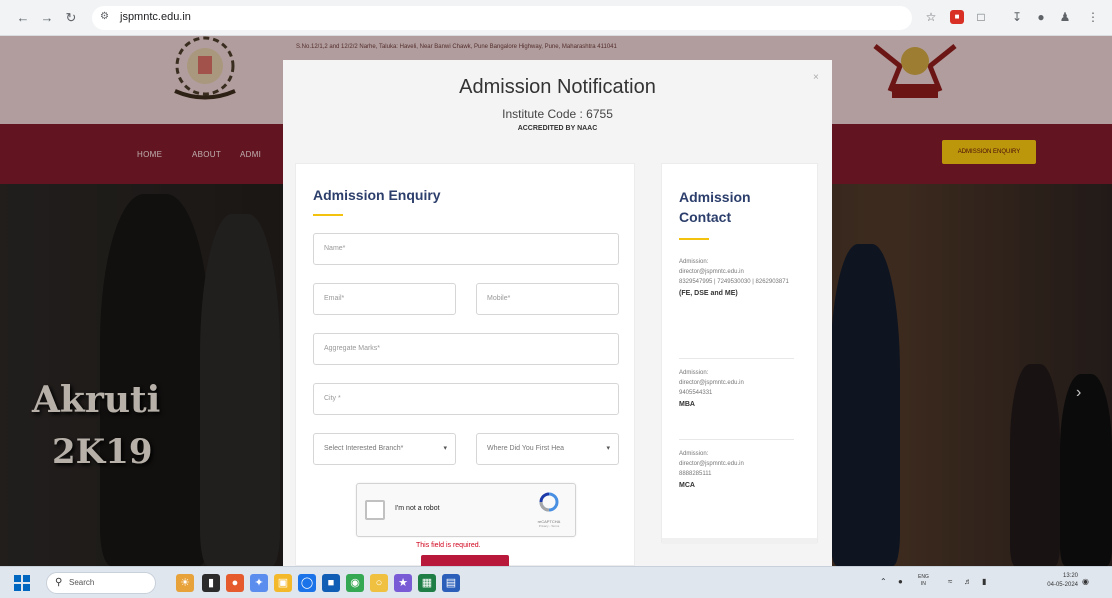  I want to click on branch-select: Select Interested Branch* ▾, so click(384, 449).